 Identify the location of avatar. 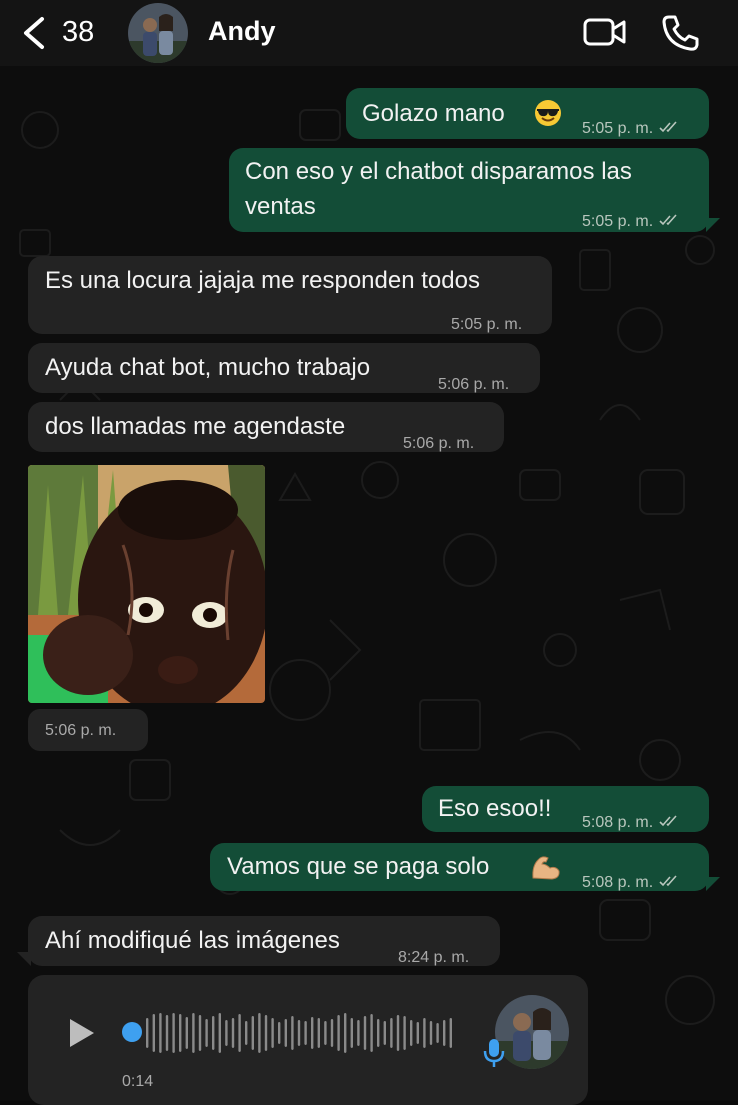
(158, 33).